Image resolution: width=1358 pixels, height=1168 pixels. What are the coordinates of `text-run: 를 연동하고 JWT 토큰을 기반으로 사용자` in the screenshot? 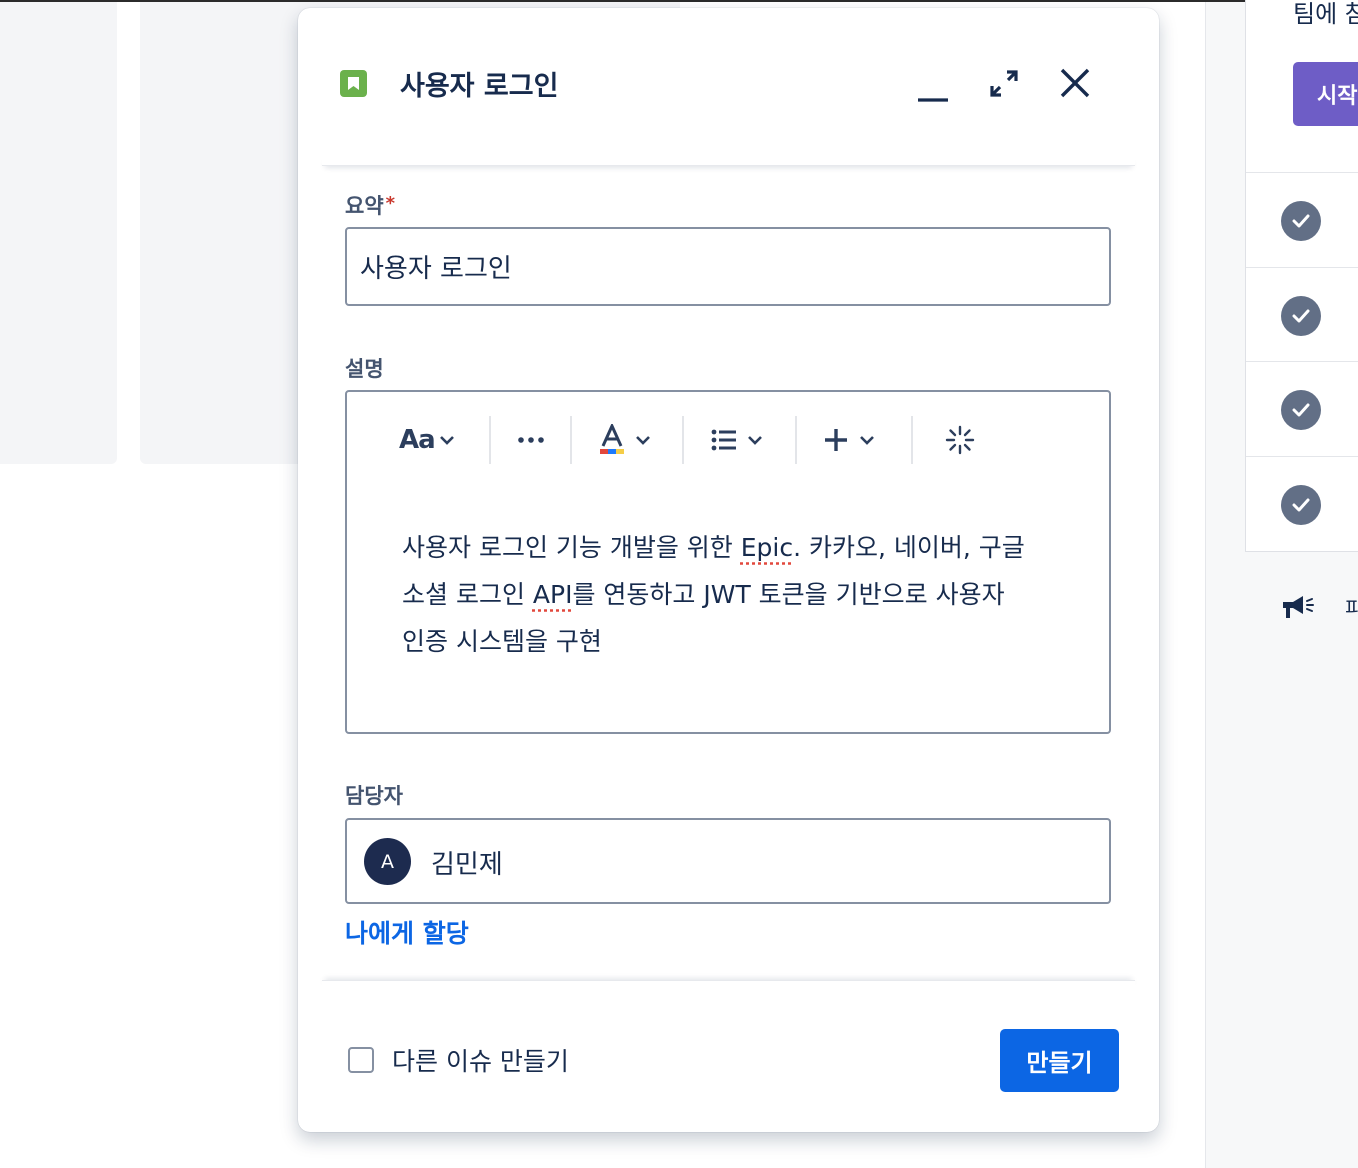 It's located at (788, 594).